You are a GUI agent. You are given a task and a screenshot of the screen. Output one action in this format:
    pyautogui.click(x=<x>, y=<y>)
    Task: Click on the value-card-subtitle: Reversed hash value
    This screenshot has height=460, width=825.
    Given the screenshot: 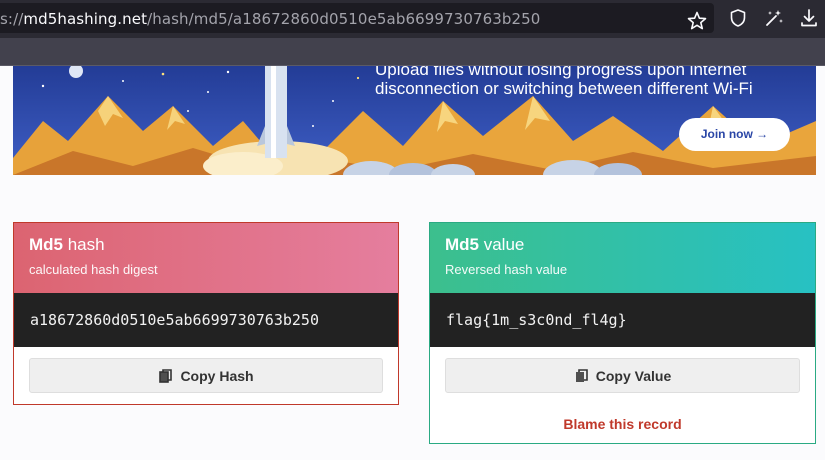 What is the action you would take?
    pyautogui.click(x=506, y=269)
    